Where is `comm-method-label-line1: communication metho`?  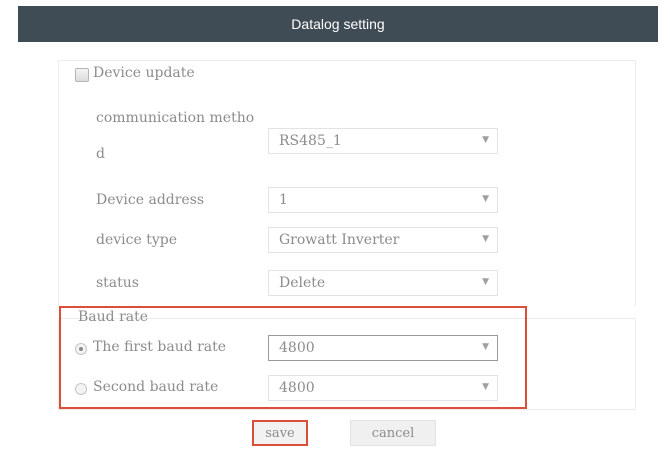 comm-method-label-line1: communication metho is located at coordinates (175, 118).